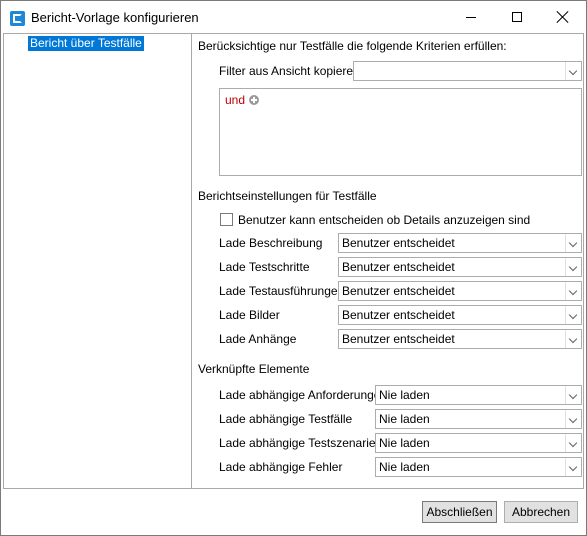  Describe the element at coordinates (282, 291) in the screenshot. I see `load-testruns-label: Lade Testausführungen` at that location.